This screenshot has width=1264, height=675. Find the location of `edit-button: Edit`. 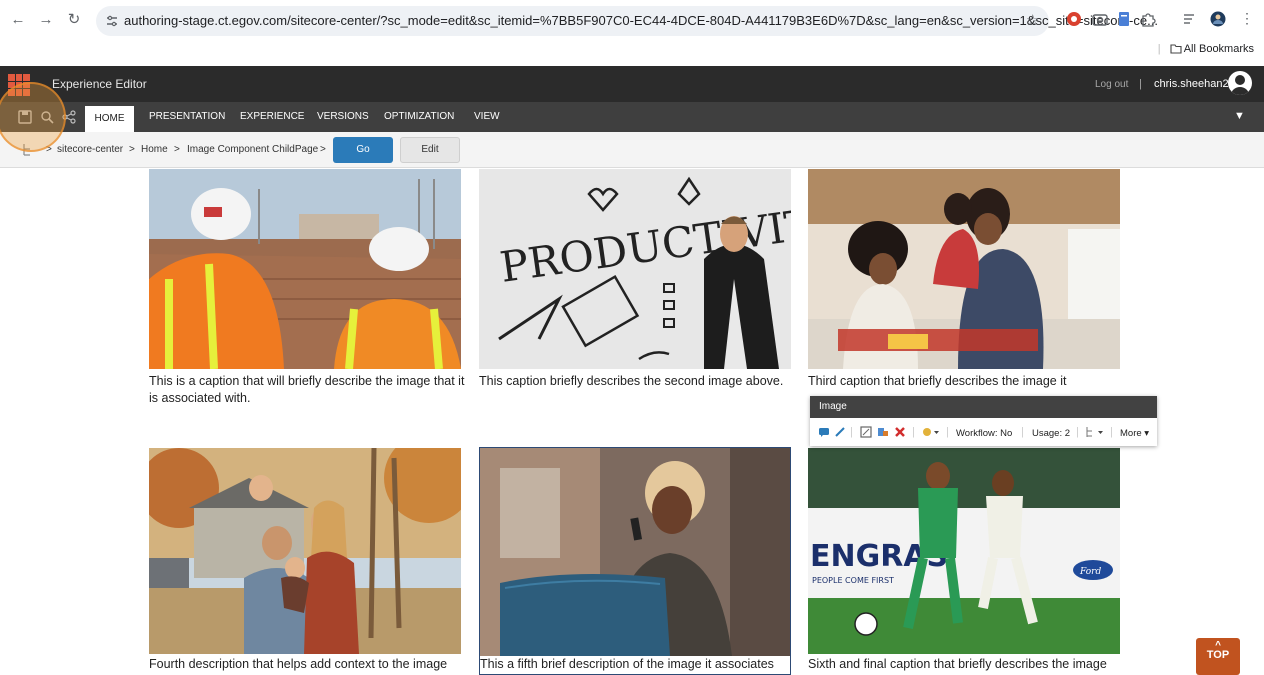

edit-button: Edit is located at coordinates (430, 150).